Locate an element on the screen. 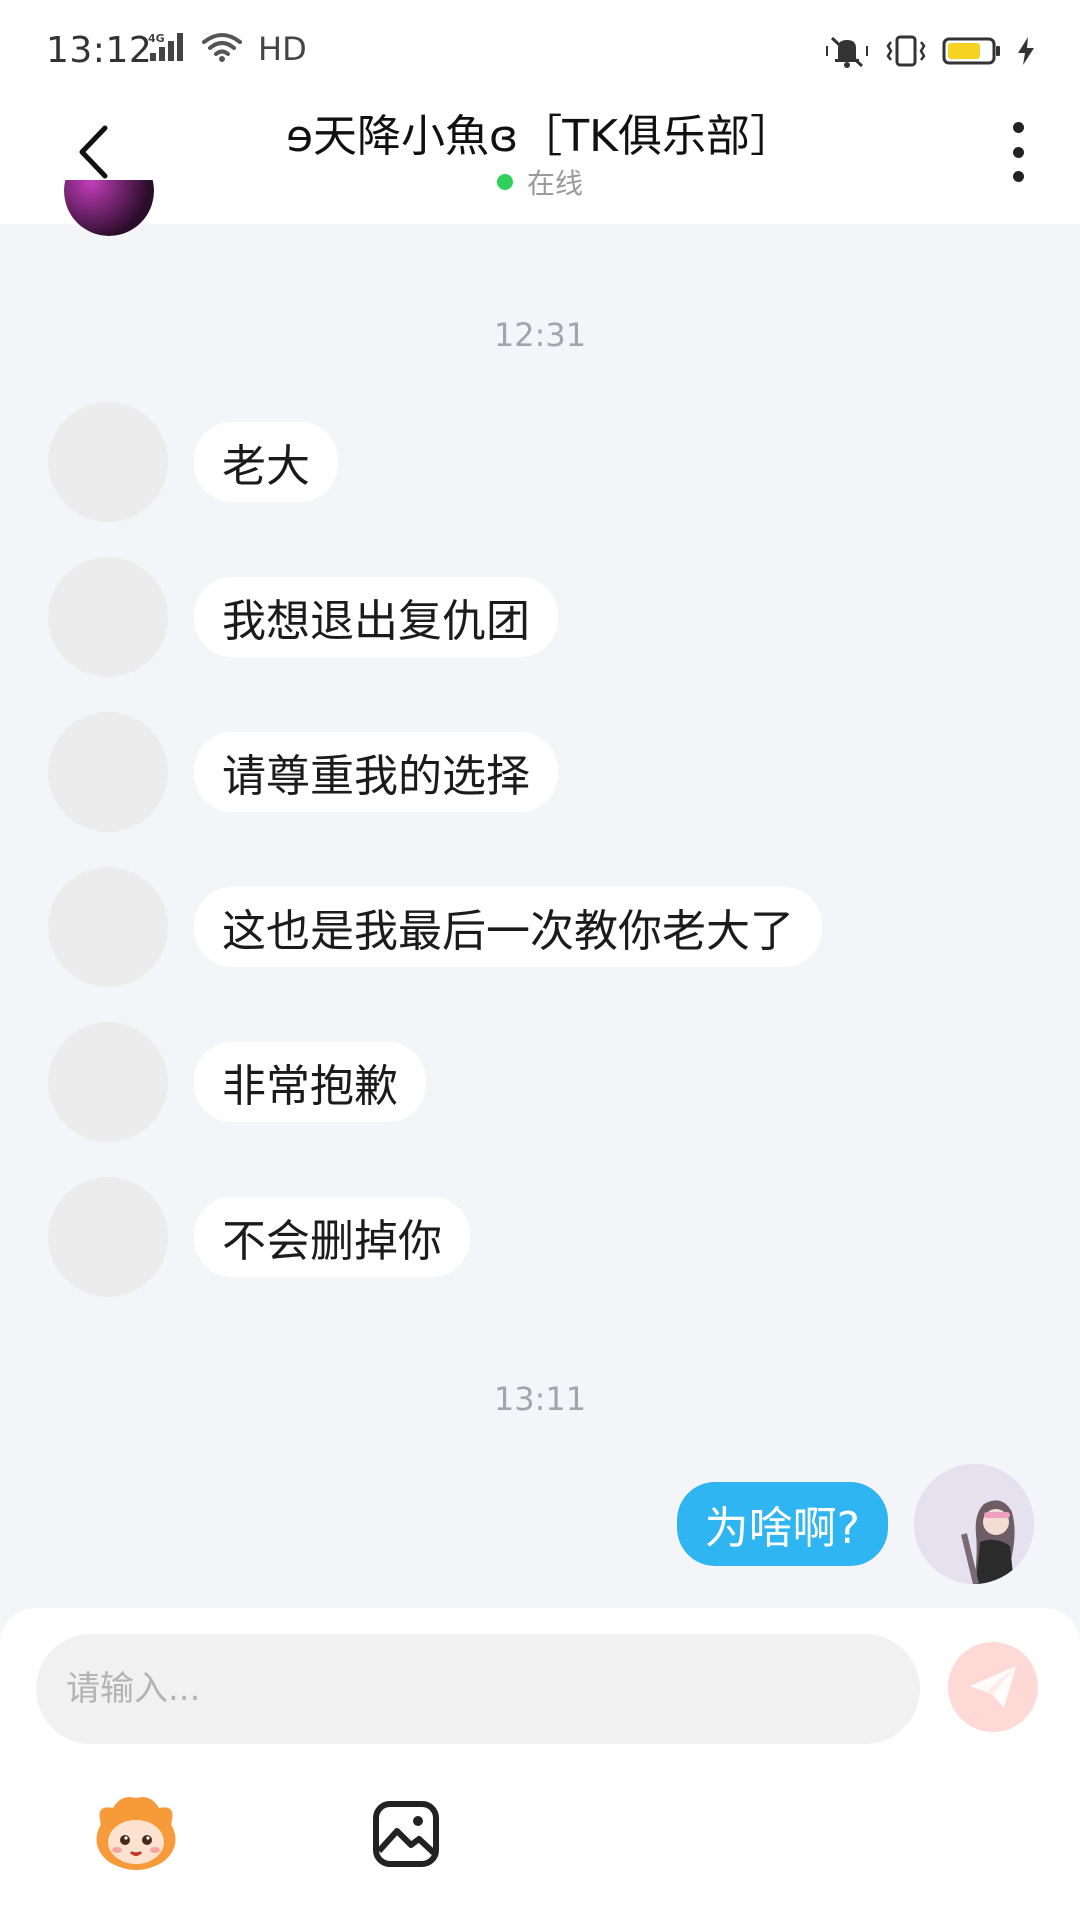  more-options-button is located at coordinates (1018, 152).